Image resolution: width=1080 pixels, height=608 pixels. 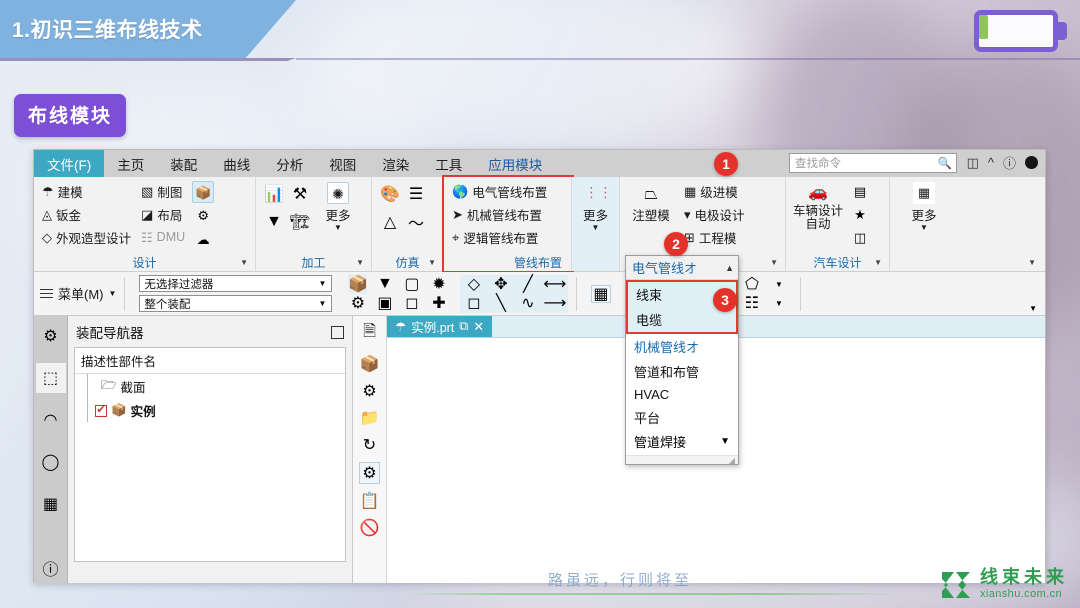 What do you see at coordinates (86, 237) in the screenshot?
I see `ribbon-item-shape-studio: ◇ 外观造型设计` at bounding box center [86, 237].